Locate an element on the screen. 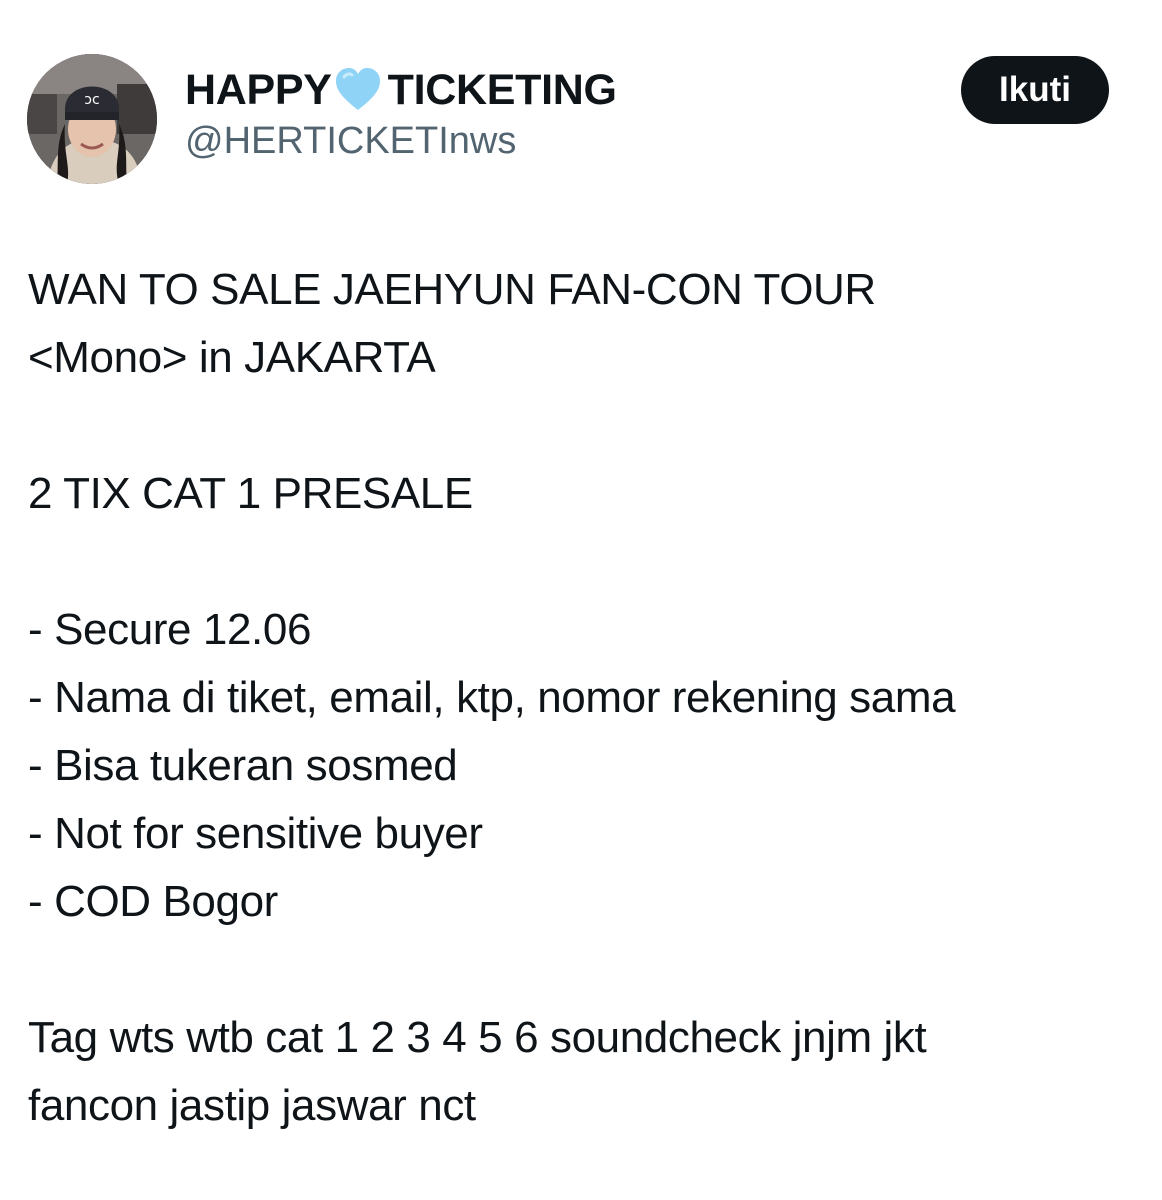 Image resolution: width=1162 pixels, height=1200 pixels. avatar: ↄc is located at coordinates (92, 119).